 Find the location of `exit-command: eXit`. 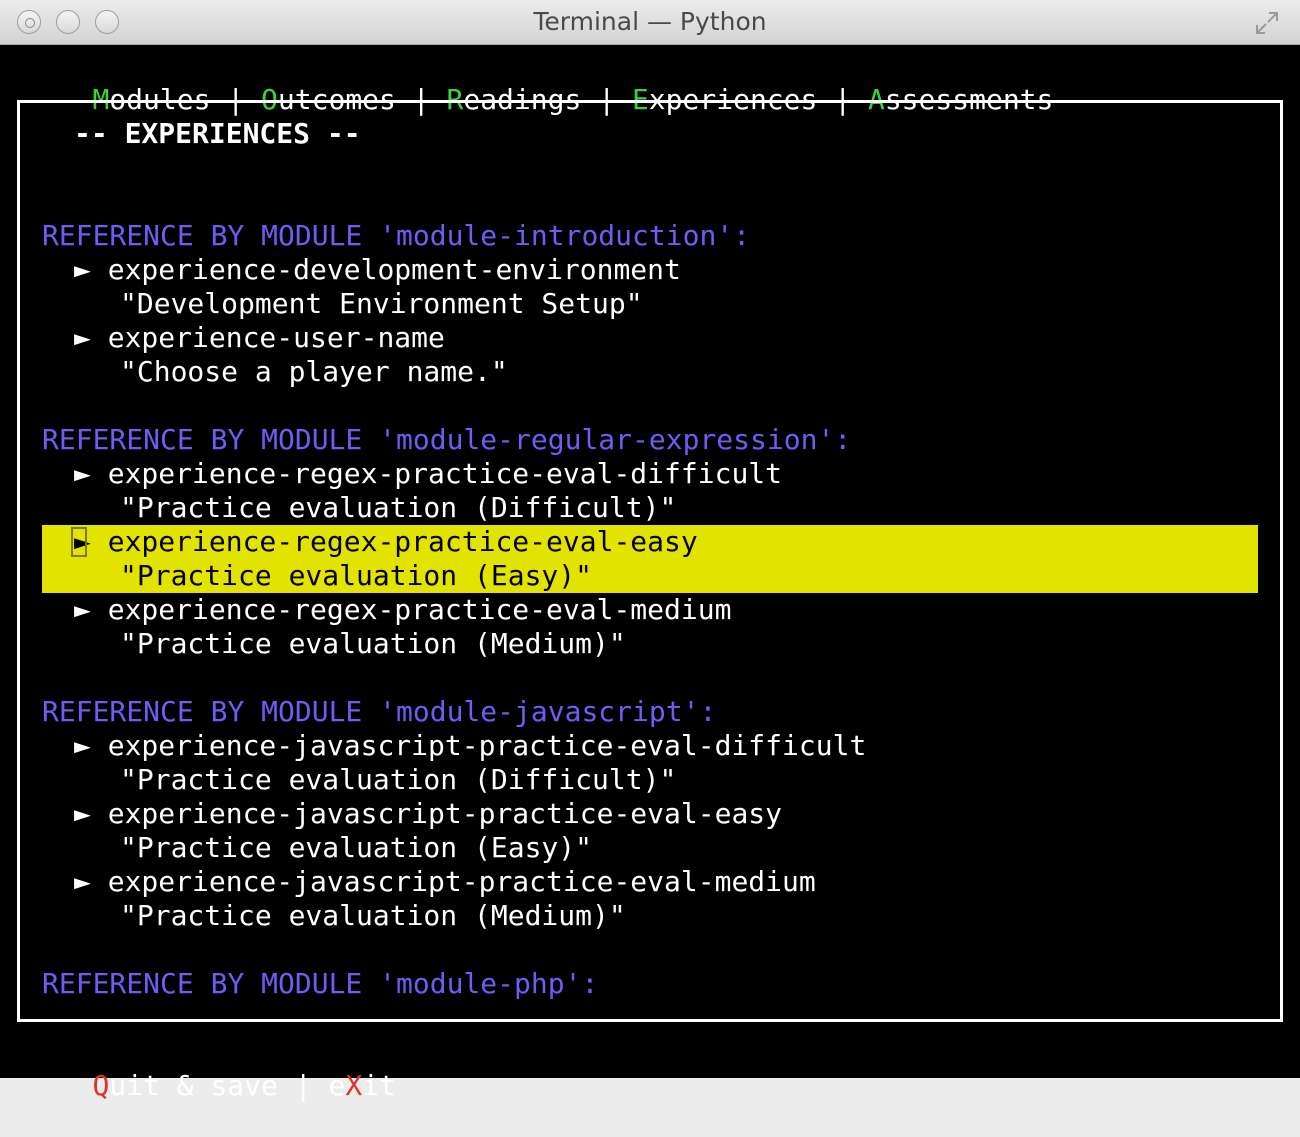

exit-command: eXit is located at coordinates (361, 1085).